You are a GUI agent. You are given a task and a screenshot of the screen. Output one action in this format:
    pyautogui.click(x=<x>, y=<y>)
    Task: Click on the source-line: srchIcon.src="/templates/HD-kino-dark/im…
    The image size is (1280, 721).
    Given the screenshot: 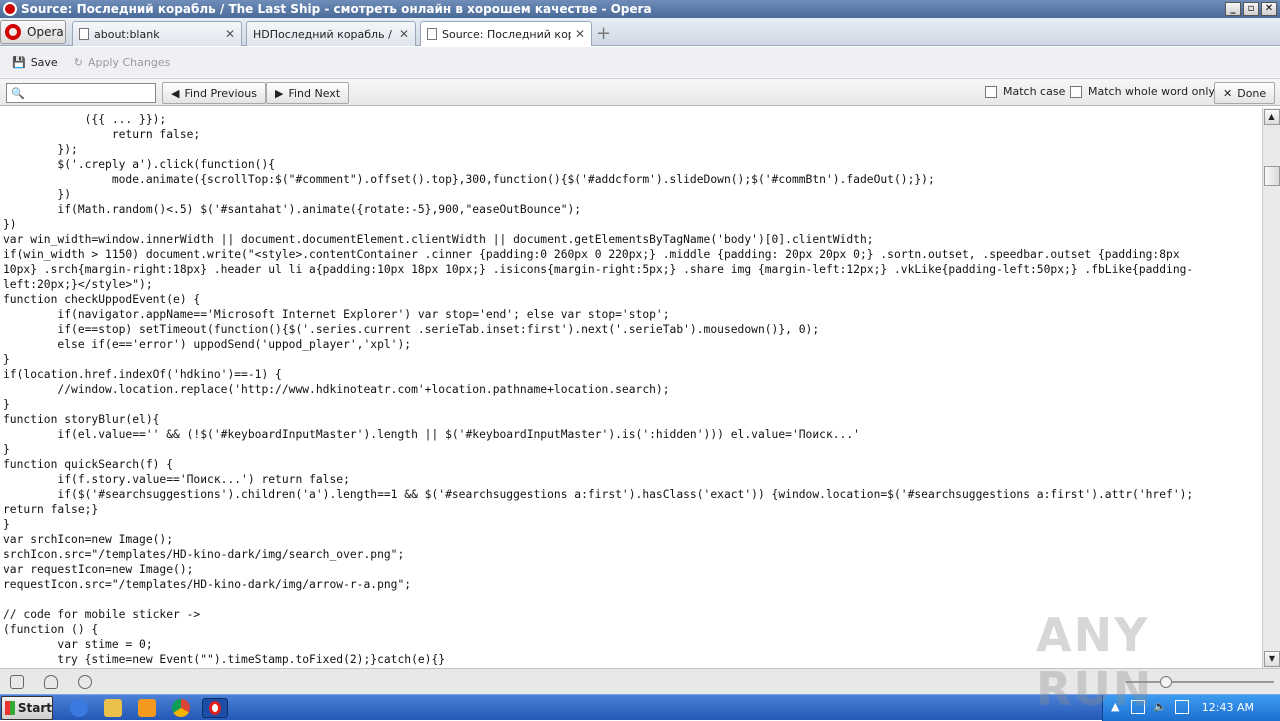 What is the action you would take?
    pyautogui.click(x=204, y=554)
    